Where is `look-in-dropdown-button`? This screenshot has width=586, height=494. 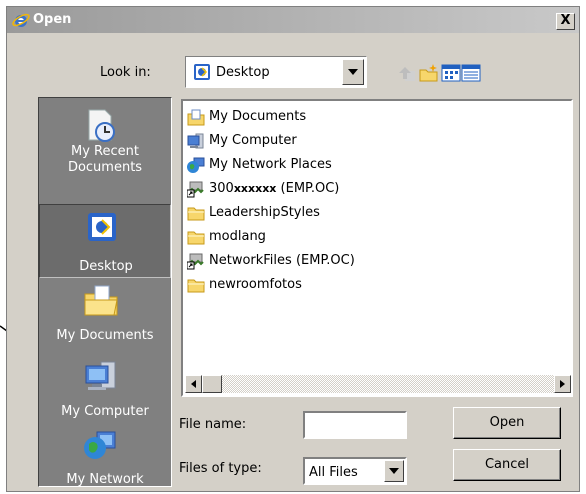
look-in-dropdown-button is located at coordinates (353, 72).